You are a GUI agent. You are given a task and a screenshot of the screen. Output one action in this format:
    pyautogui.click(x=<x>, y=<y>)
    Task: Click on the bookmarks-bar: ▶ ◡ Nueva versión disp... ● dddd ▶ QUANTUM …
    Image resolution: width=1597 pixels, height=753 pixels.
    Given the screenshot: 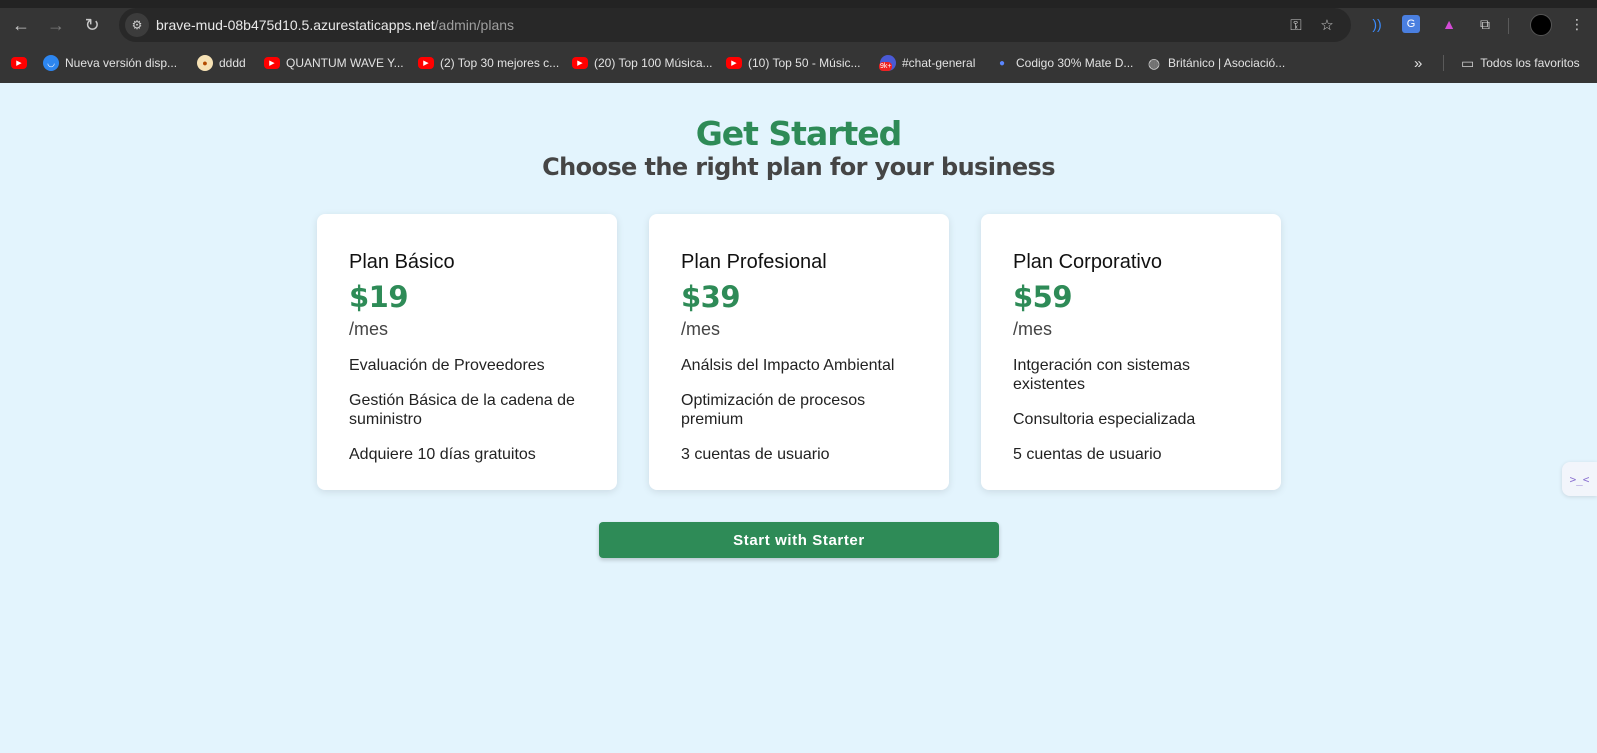 What is the action you would take?
    pyautogui.click(x=798, y=63)
    